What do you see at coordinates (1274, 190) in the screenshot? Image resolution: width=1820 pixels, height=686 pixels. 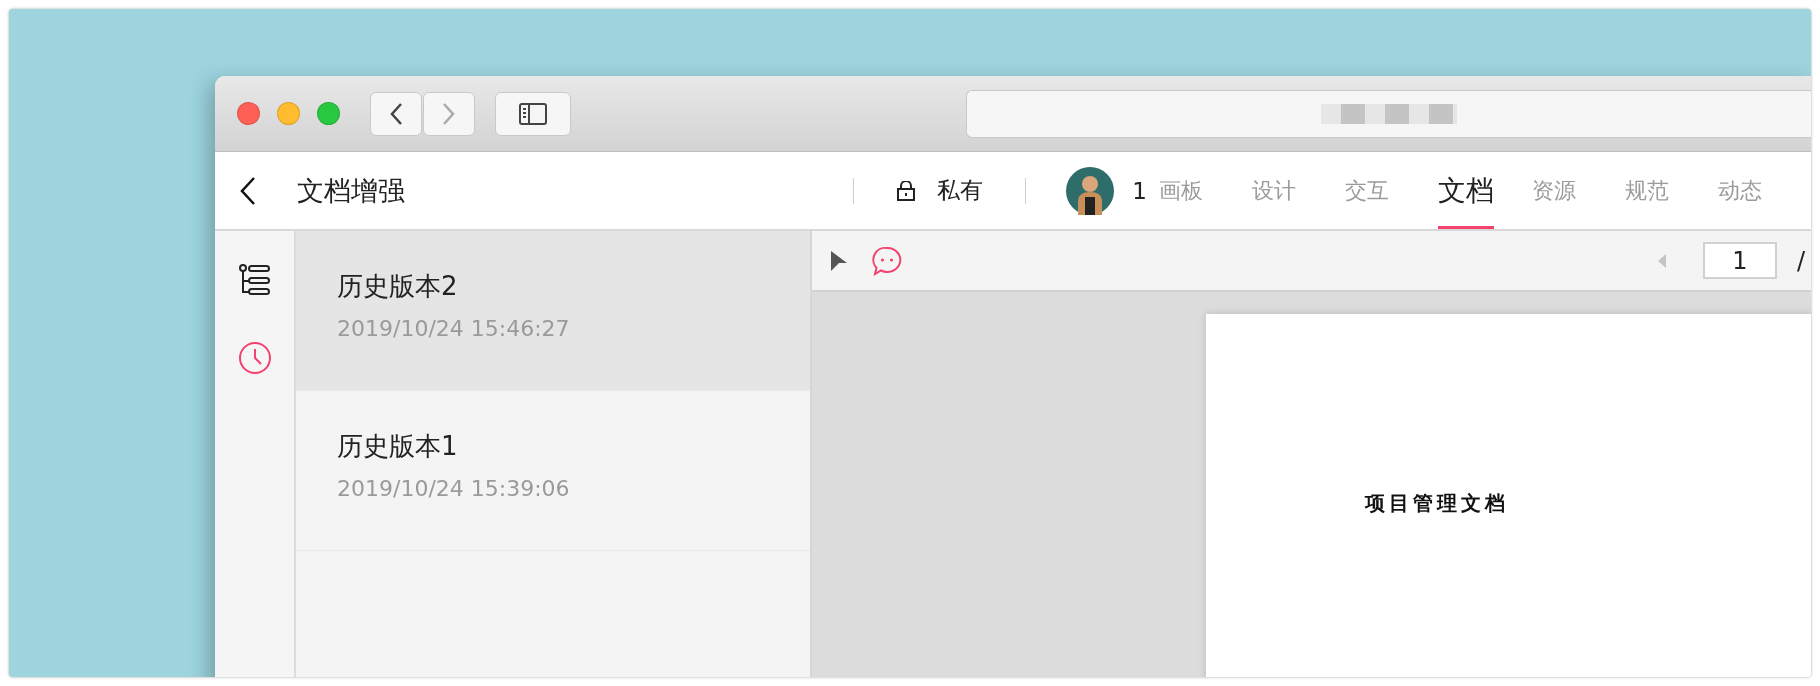 I see `nav-tab: 设计` at bounding box center [1274, 190].